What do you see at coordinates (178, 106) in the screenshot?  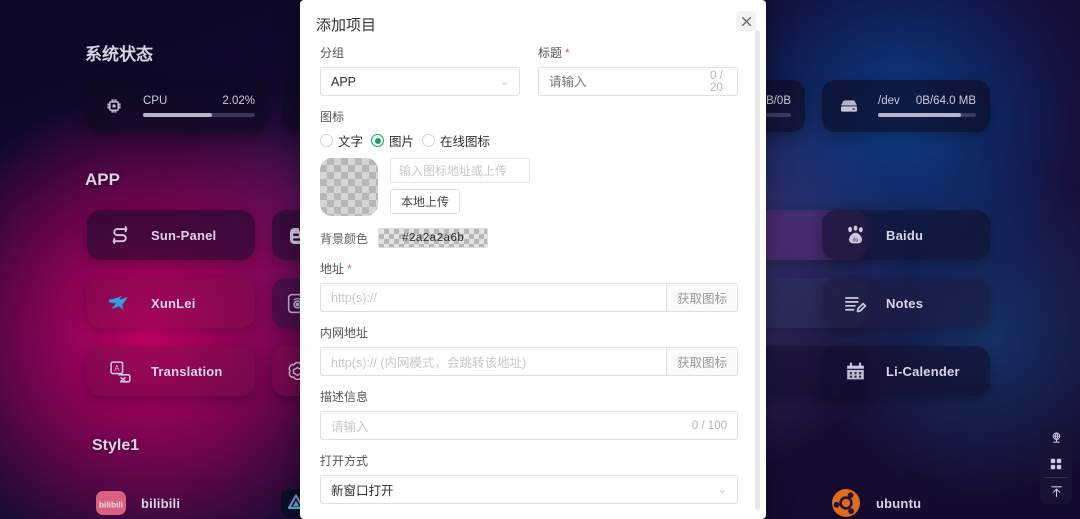 I see `status-card-cpu: CPU 2.02%` at bounding box center [178, 106].